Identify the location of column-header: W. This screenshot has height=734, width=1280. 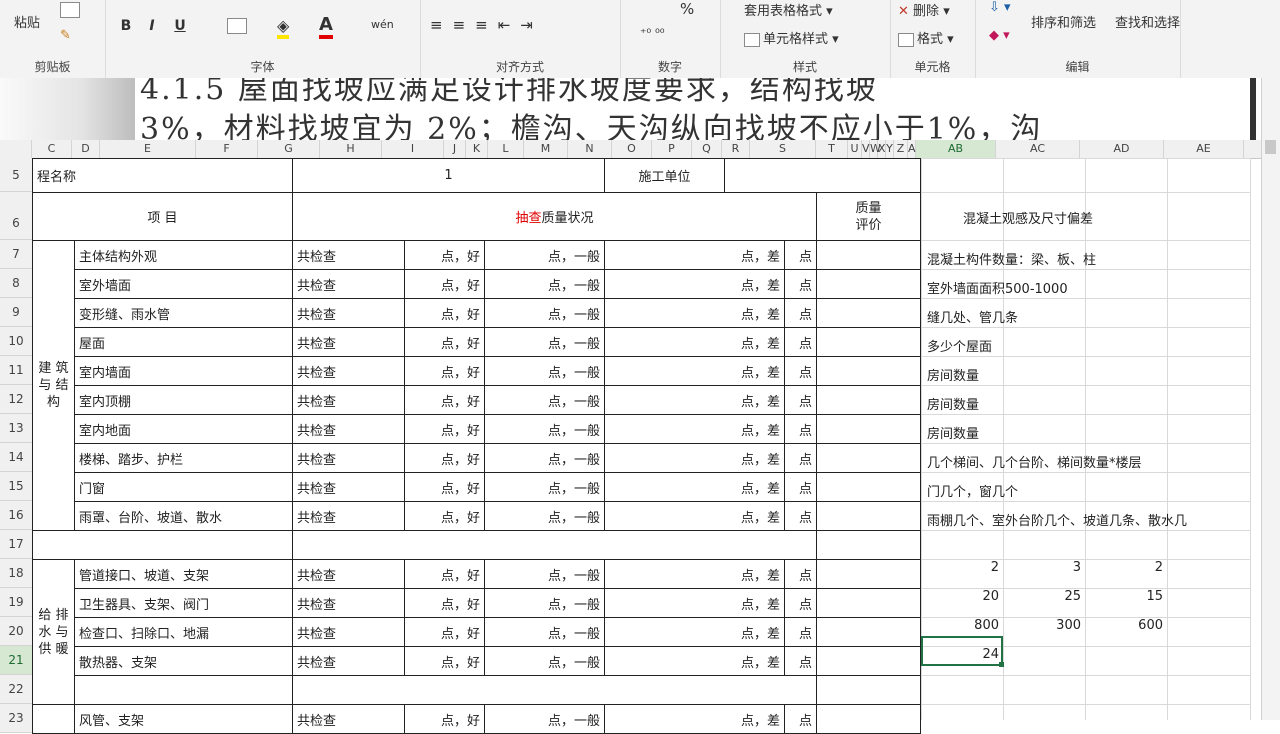
(875, 149).